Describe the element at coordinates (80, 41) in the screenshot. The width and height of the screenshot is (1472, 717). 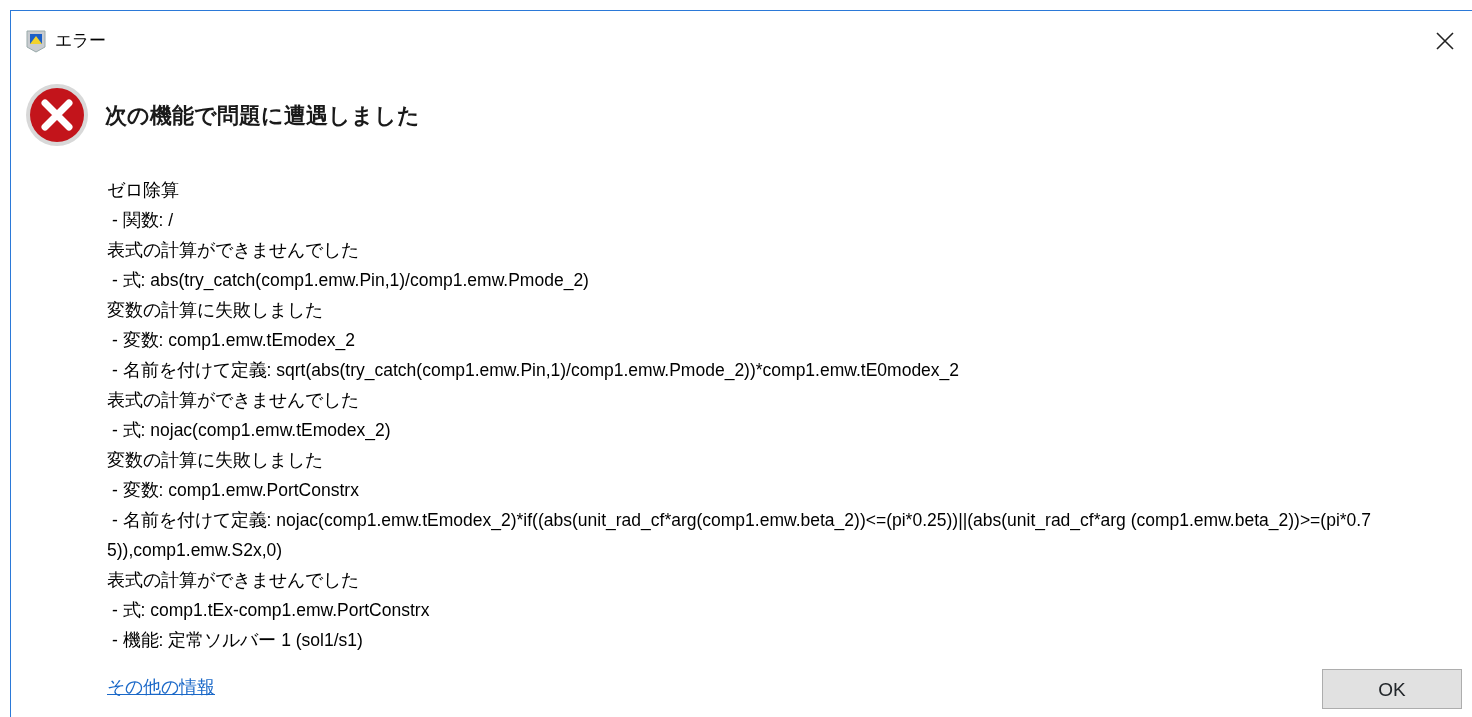
I see `window-title: エラー` at that location.